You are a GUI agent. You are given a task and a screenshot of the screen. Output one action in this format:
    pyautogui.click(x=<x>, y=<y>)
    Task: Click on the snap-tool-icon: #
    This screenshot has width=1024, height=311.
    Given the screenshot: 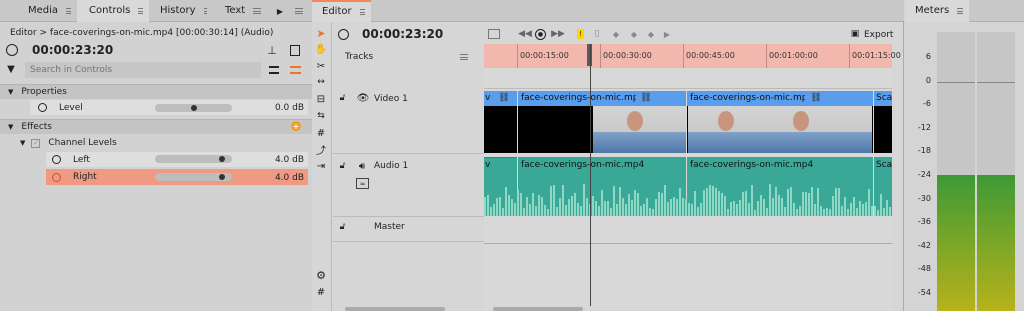 What is the action you would take?
    pyautogui.click(x=321, y=133)
    